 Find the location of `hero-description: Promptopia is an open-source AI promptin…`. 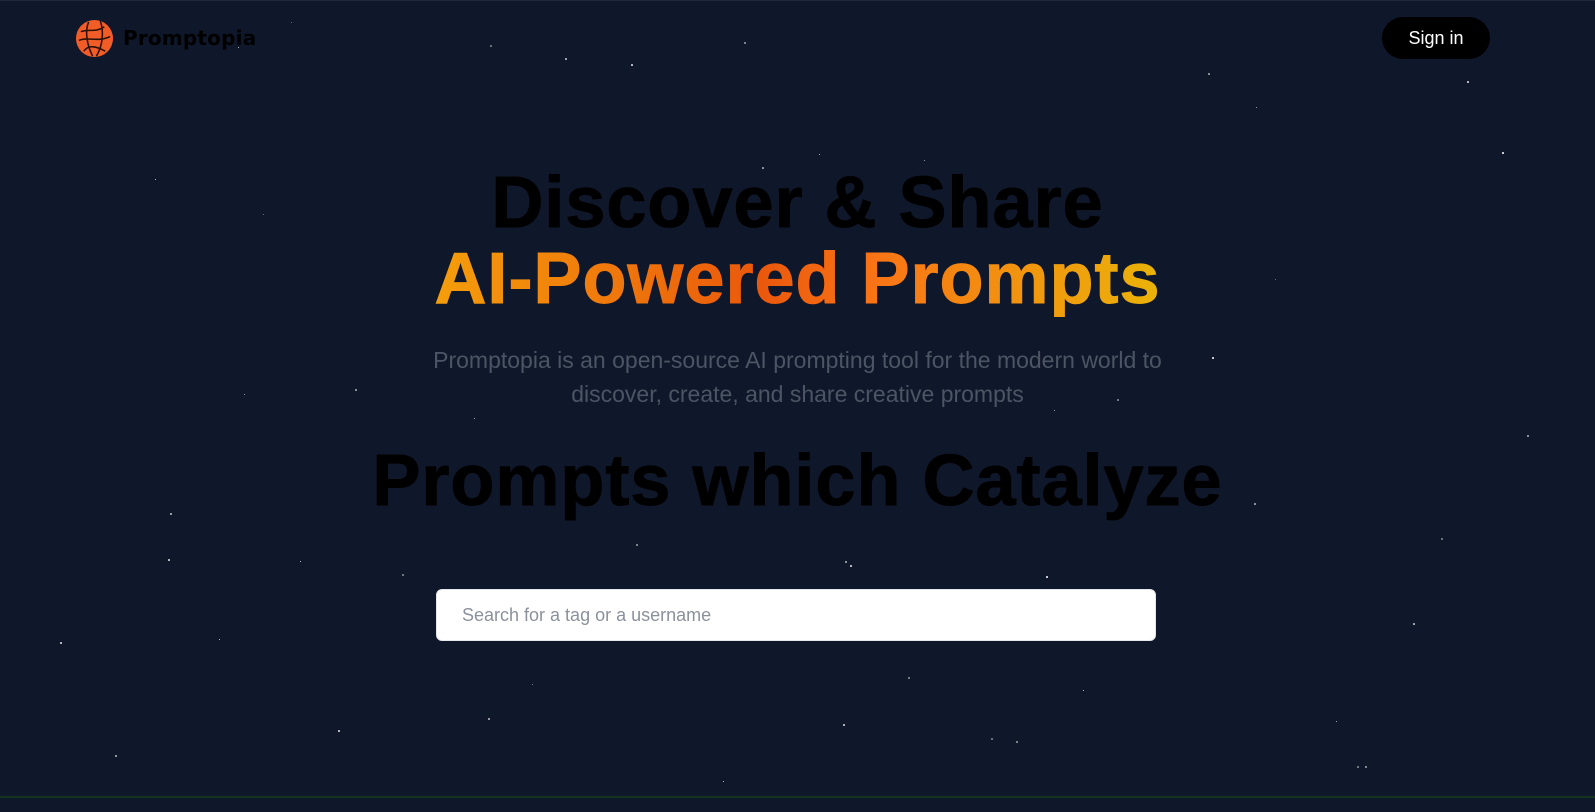

hero-description: Promptopia is an open-source AI promptin… is located at coordinates (797, 377).